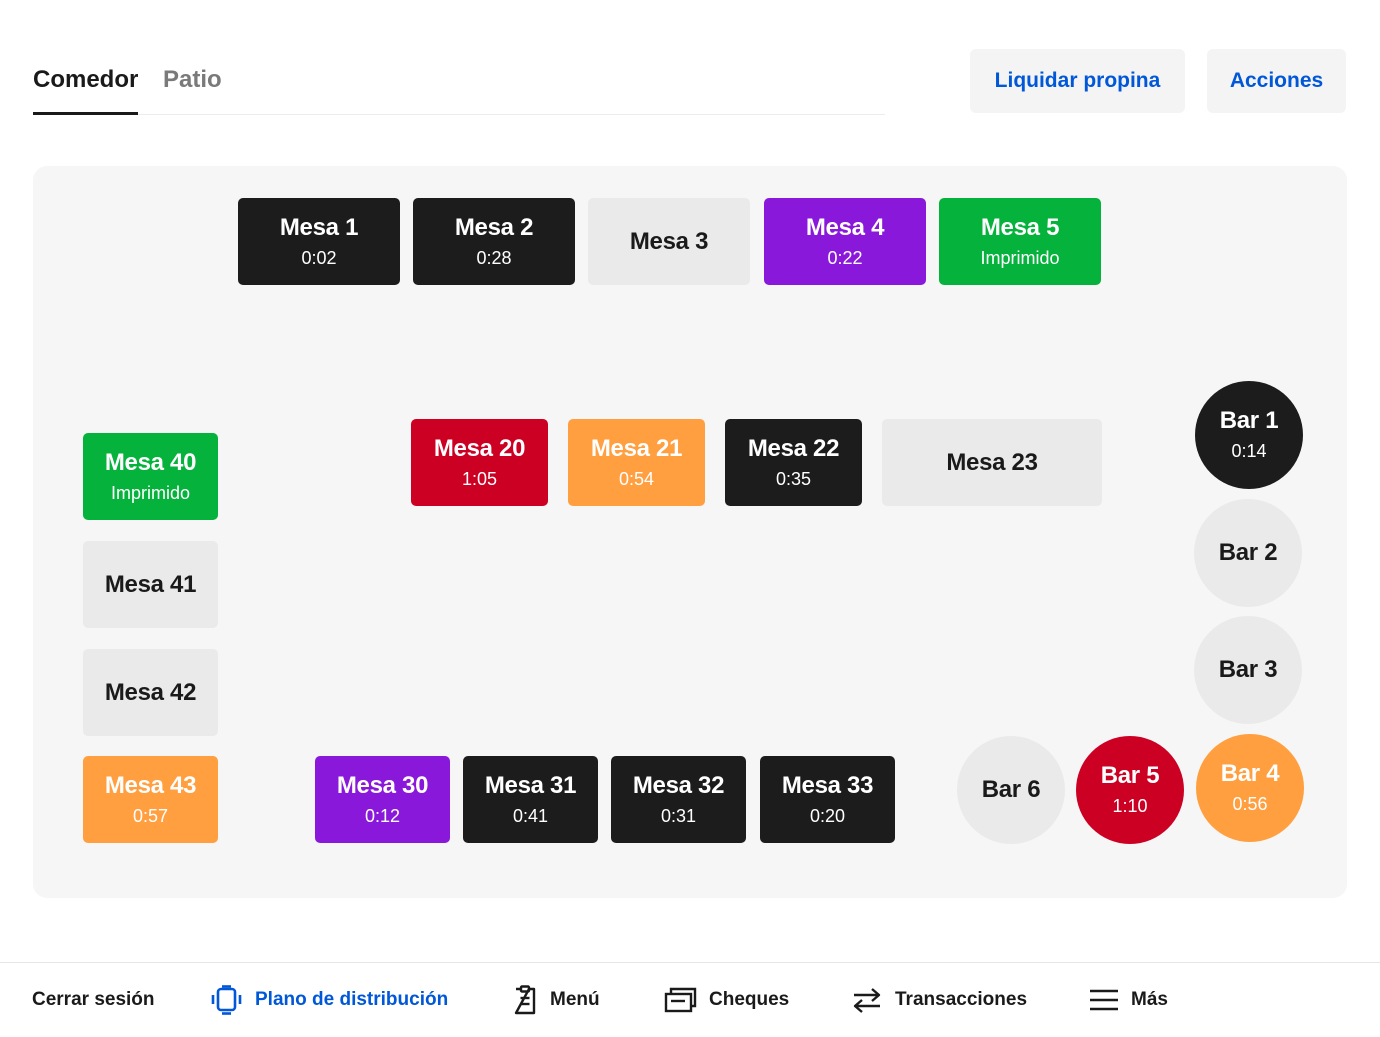 This screenshot has height=1037, width=1380. I want to click on tab-patio: Patio, so click(192, 89).